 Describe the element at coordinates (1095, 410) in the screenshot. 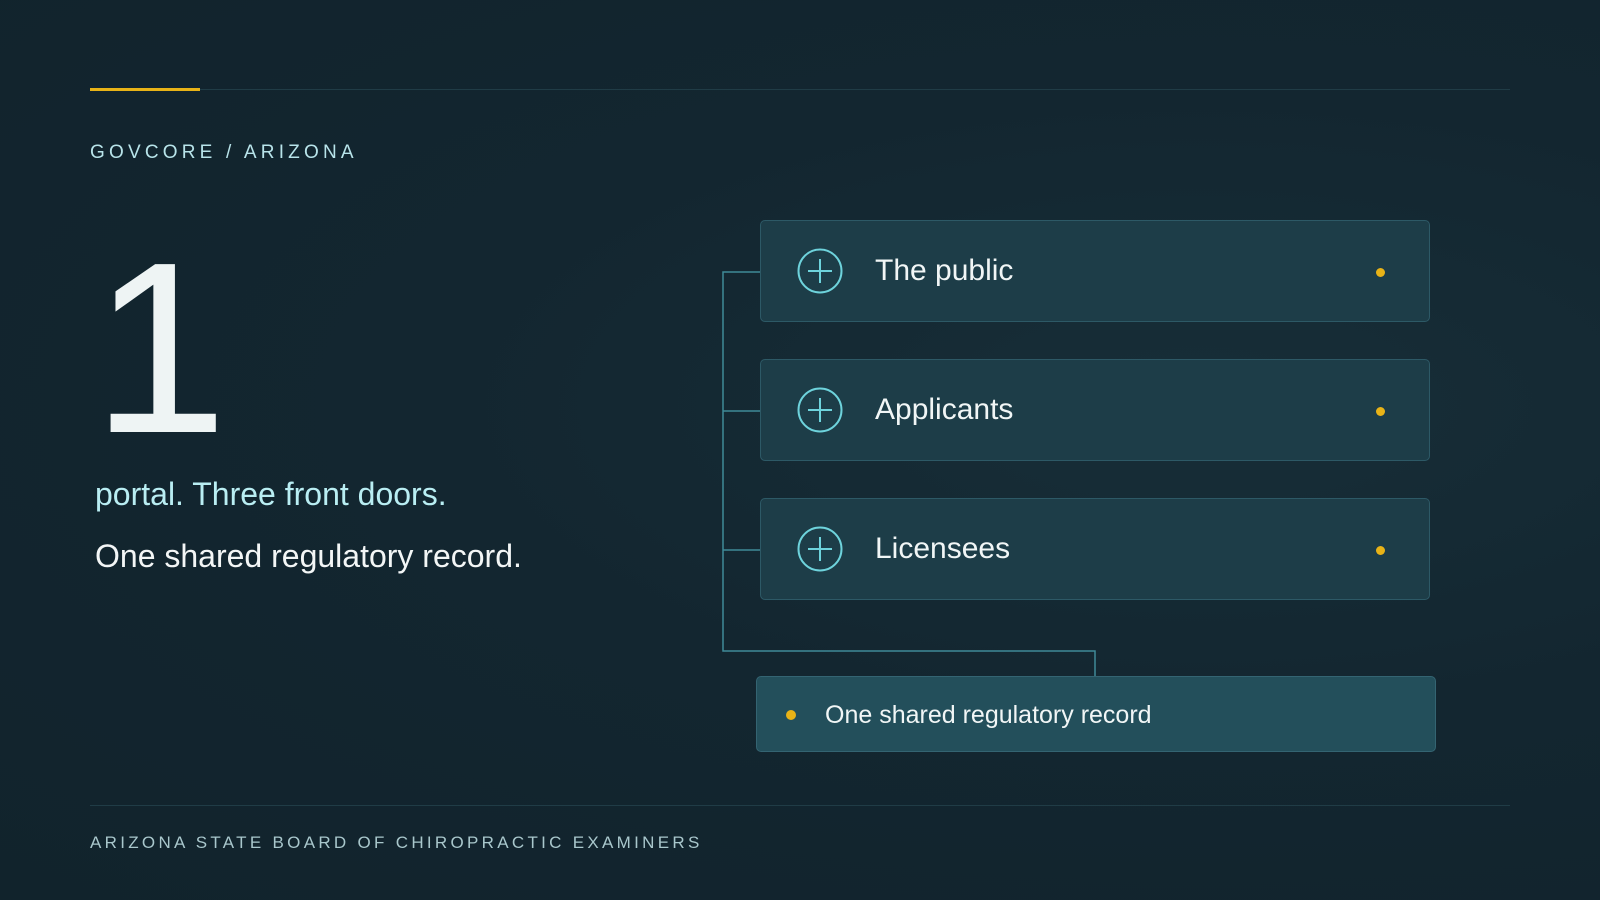

I see `door-card-applicants: Applicants` at that location.